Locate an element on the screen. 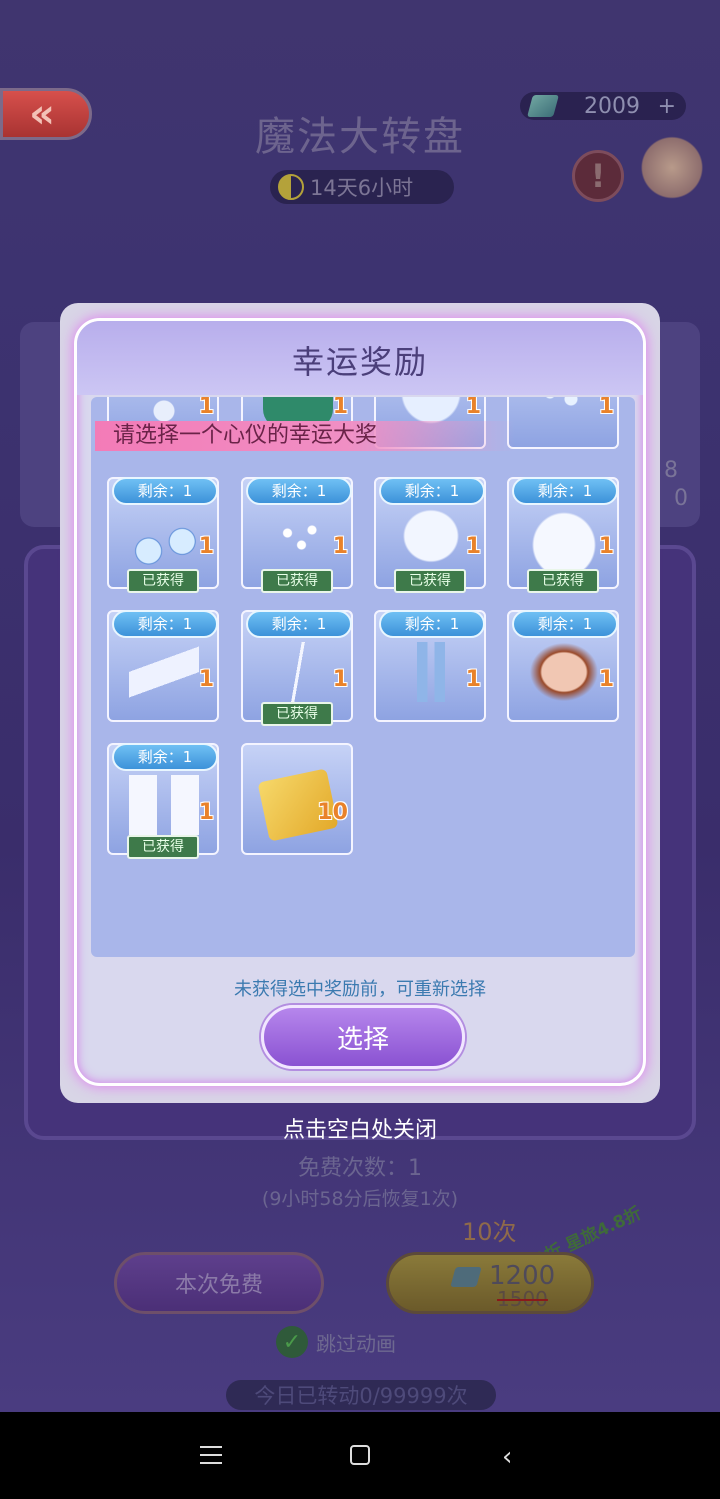 The image size is (720, 1499). close-hint: 点击空白处关闭 is located at coordinates (360, 1128).